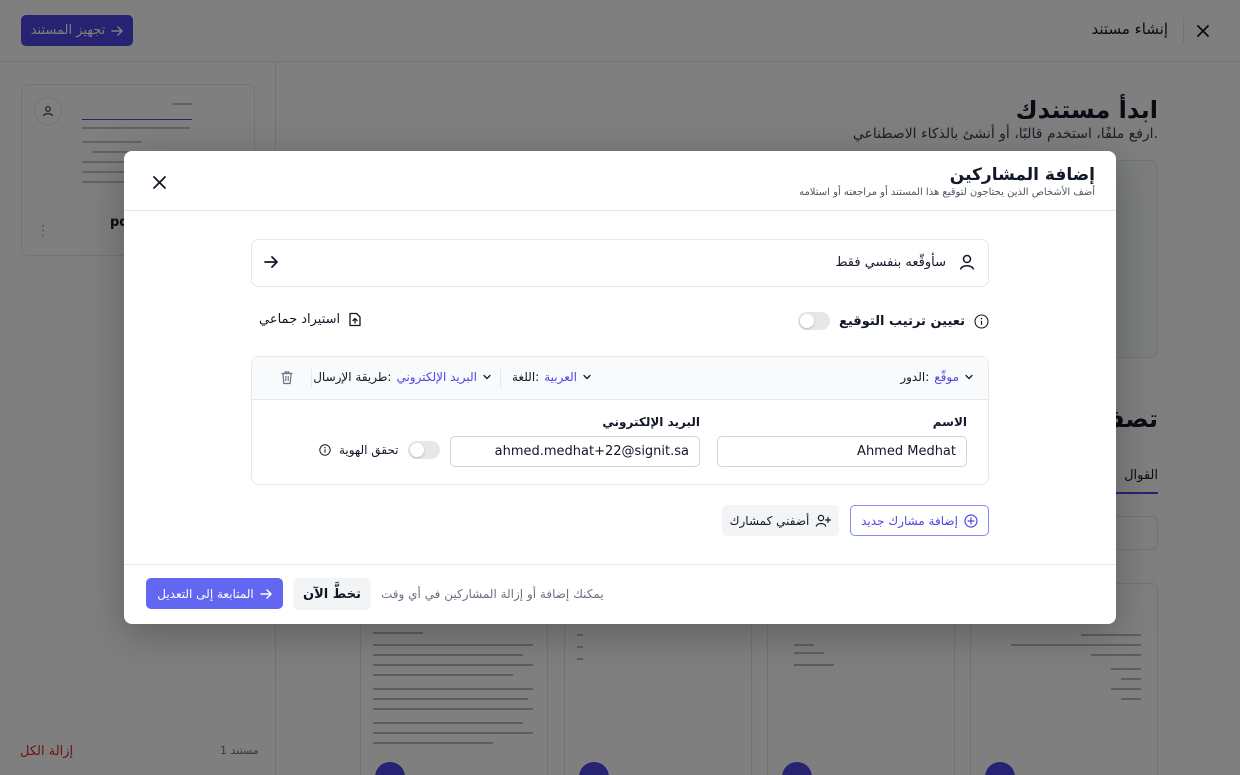  I want to click on continue-button: المتابعة إلى التعديل, so click(214, 593).